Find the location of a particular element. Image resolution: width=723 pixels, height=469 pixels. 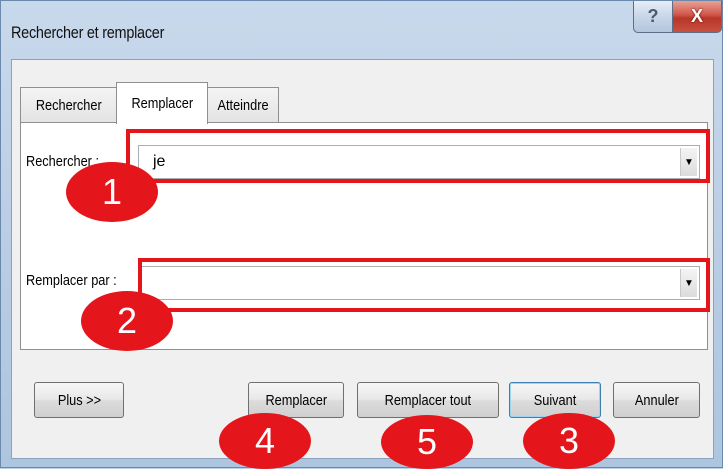

replace-combo: ▼ is located at coordinates (419, 283).